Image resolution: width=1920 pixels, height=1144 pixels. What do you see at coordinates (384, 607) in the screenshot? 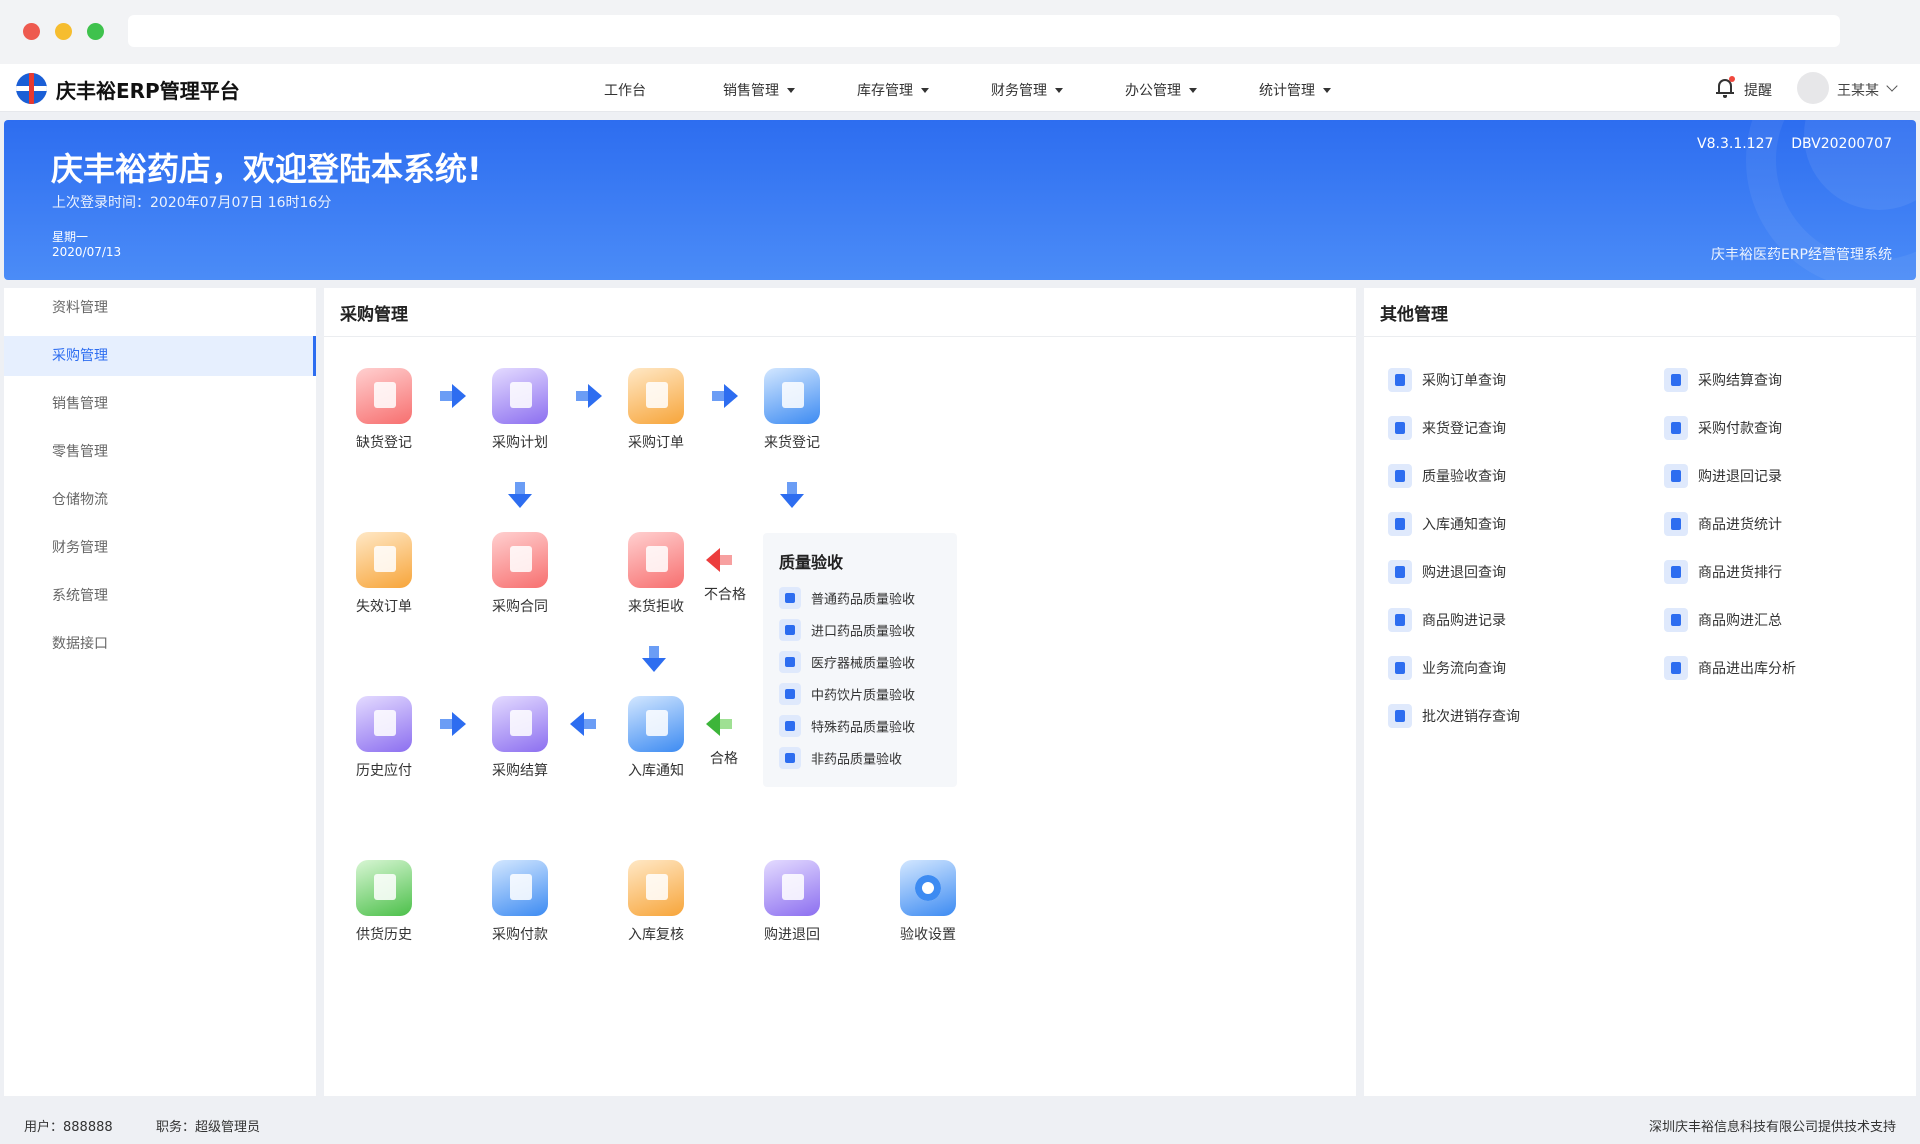
I see `node-label: 失效订单` at bounding box center [384, 607].